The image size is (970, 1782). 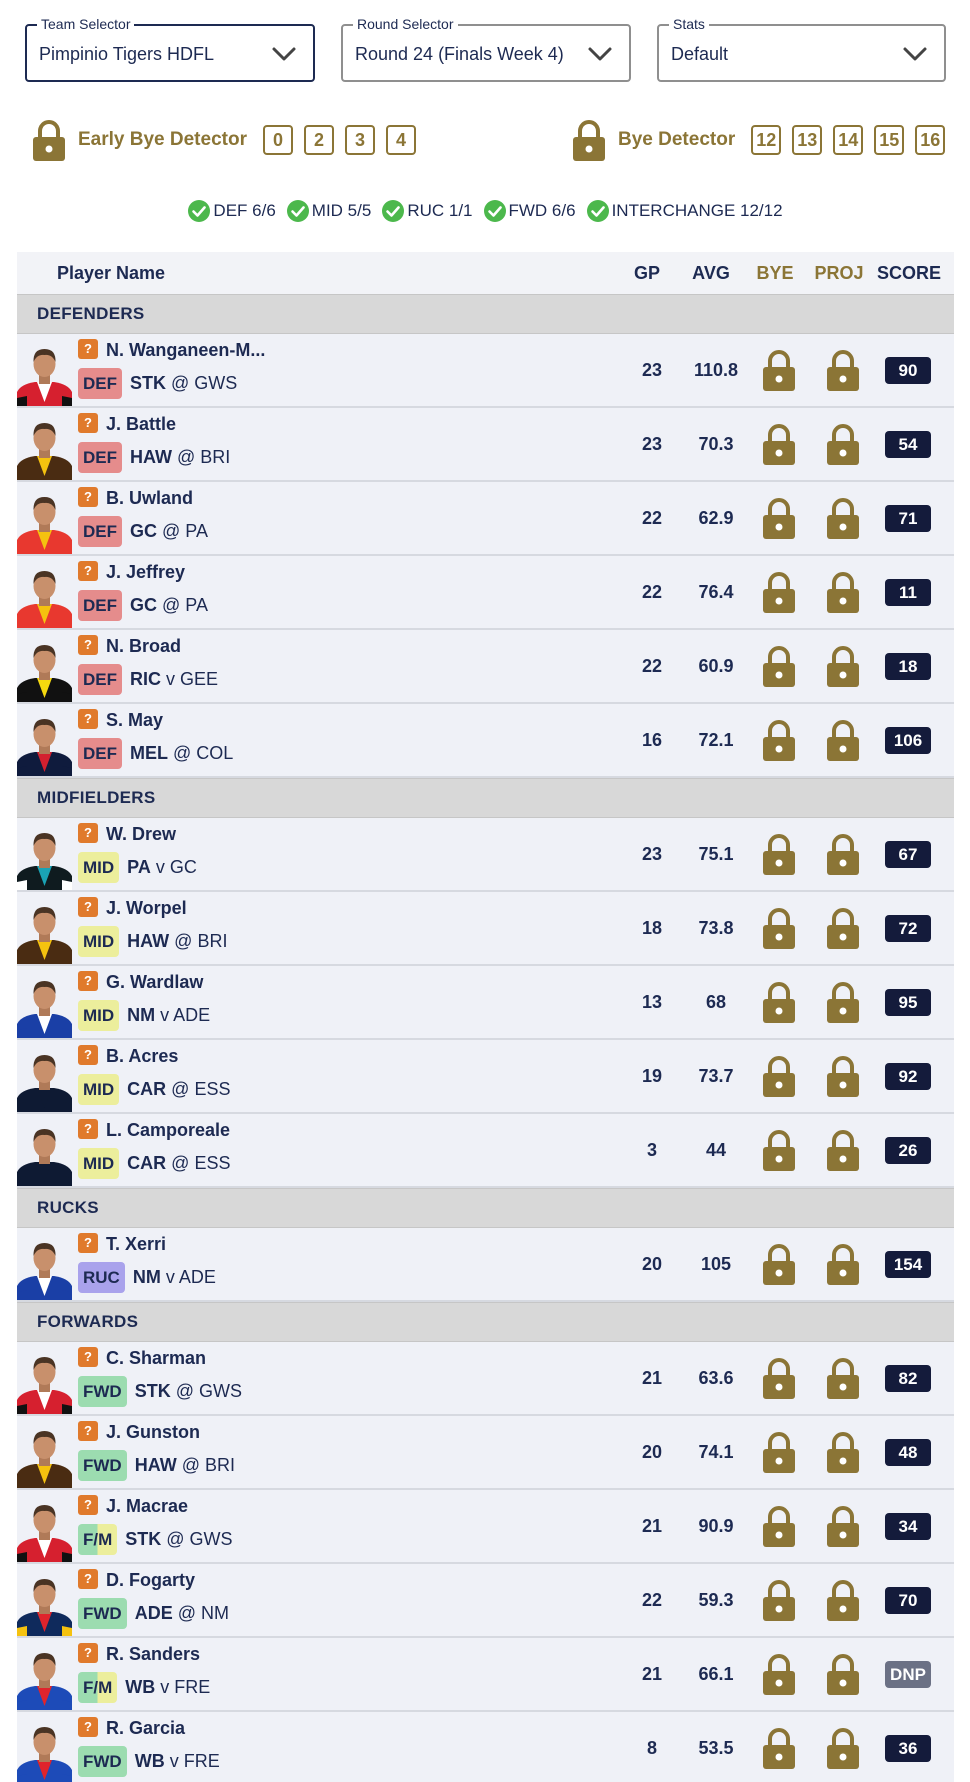 I want to click on matchup: NM v ADE, so click(x=168, y=1015).